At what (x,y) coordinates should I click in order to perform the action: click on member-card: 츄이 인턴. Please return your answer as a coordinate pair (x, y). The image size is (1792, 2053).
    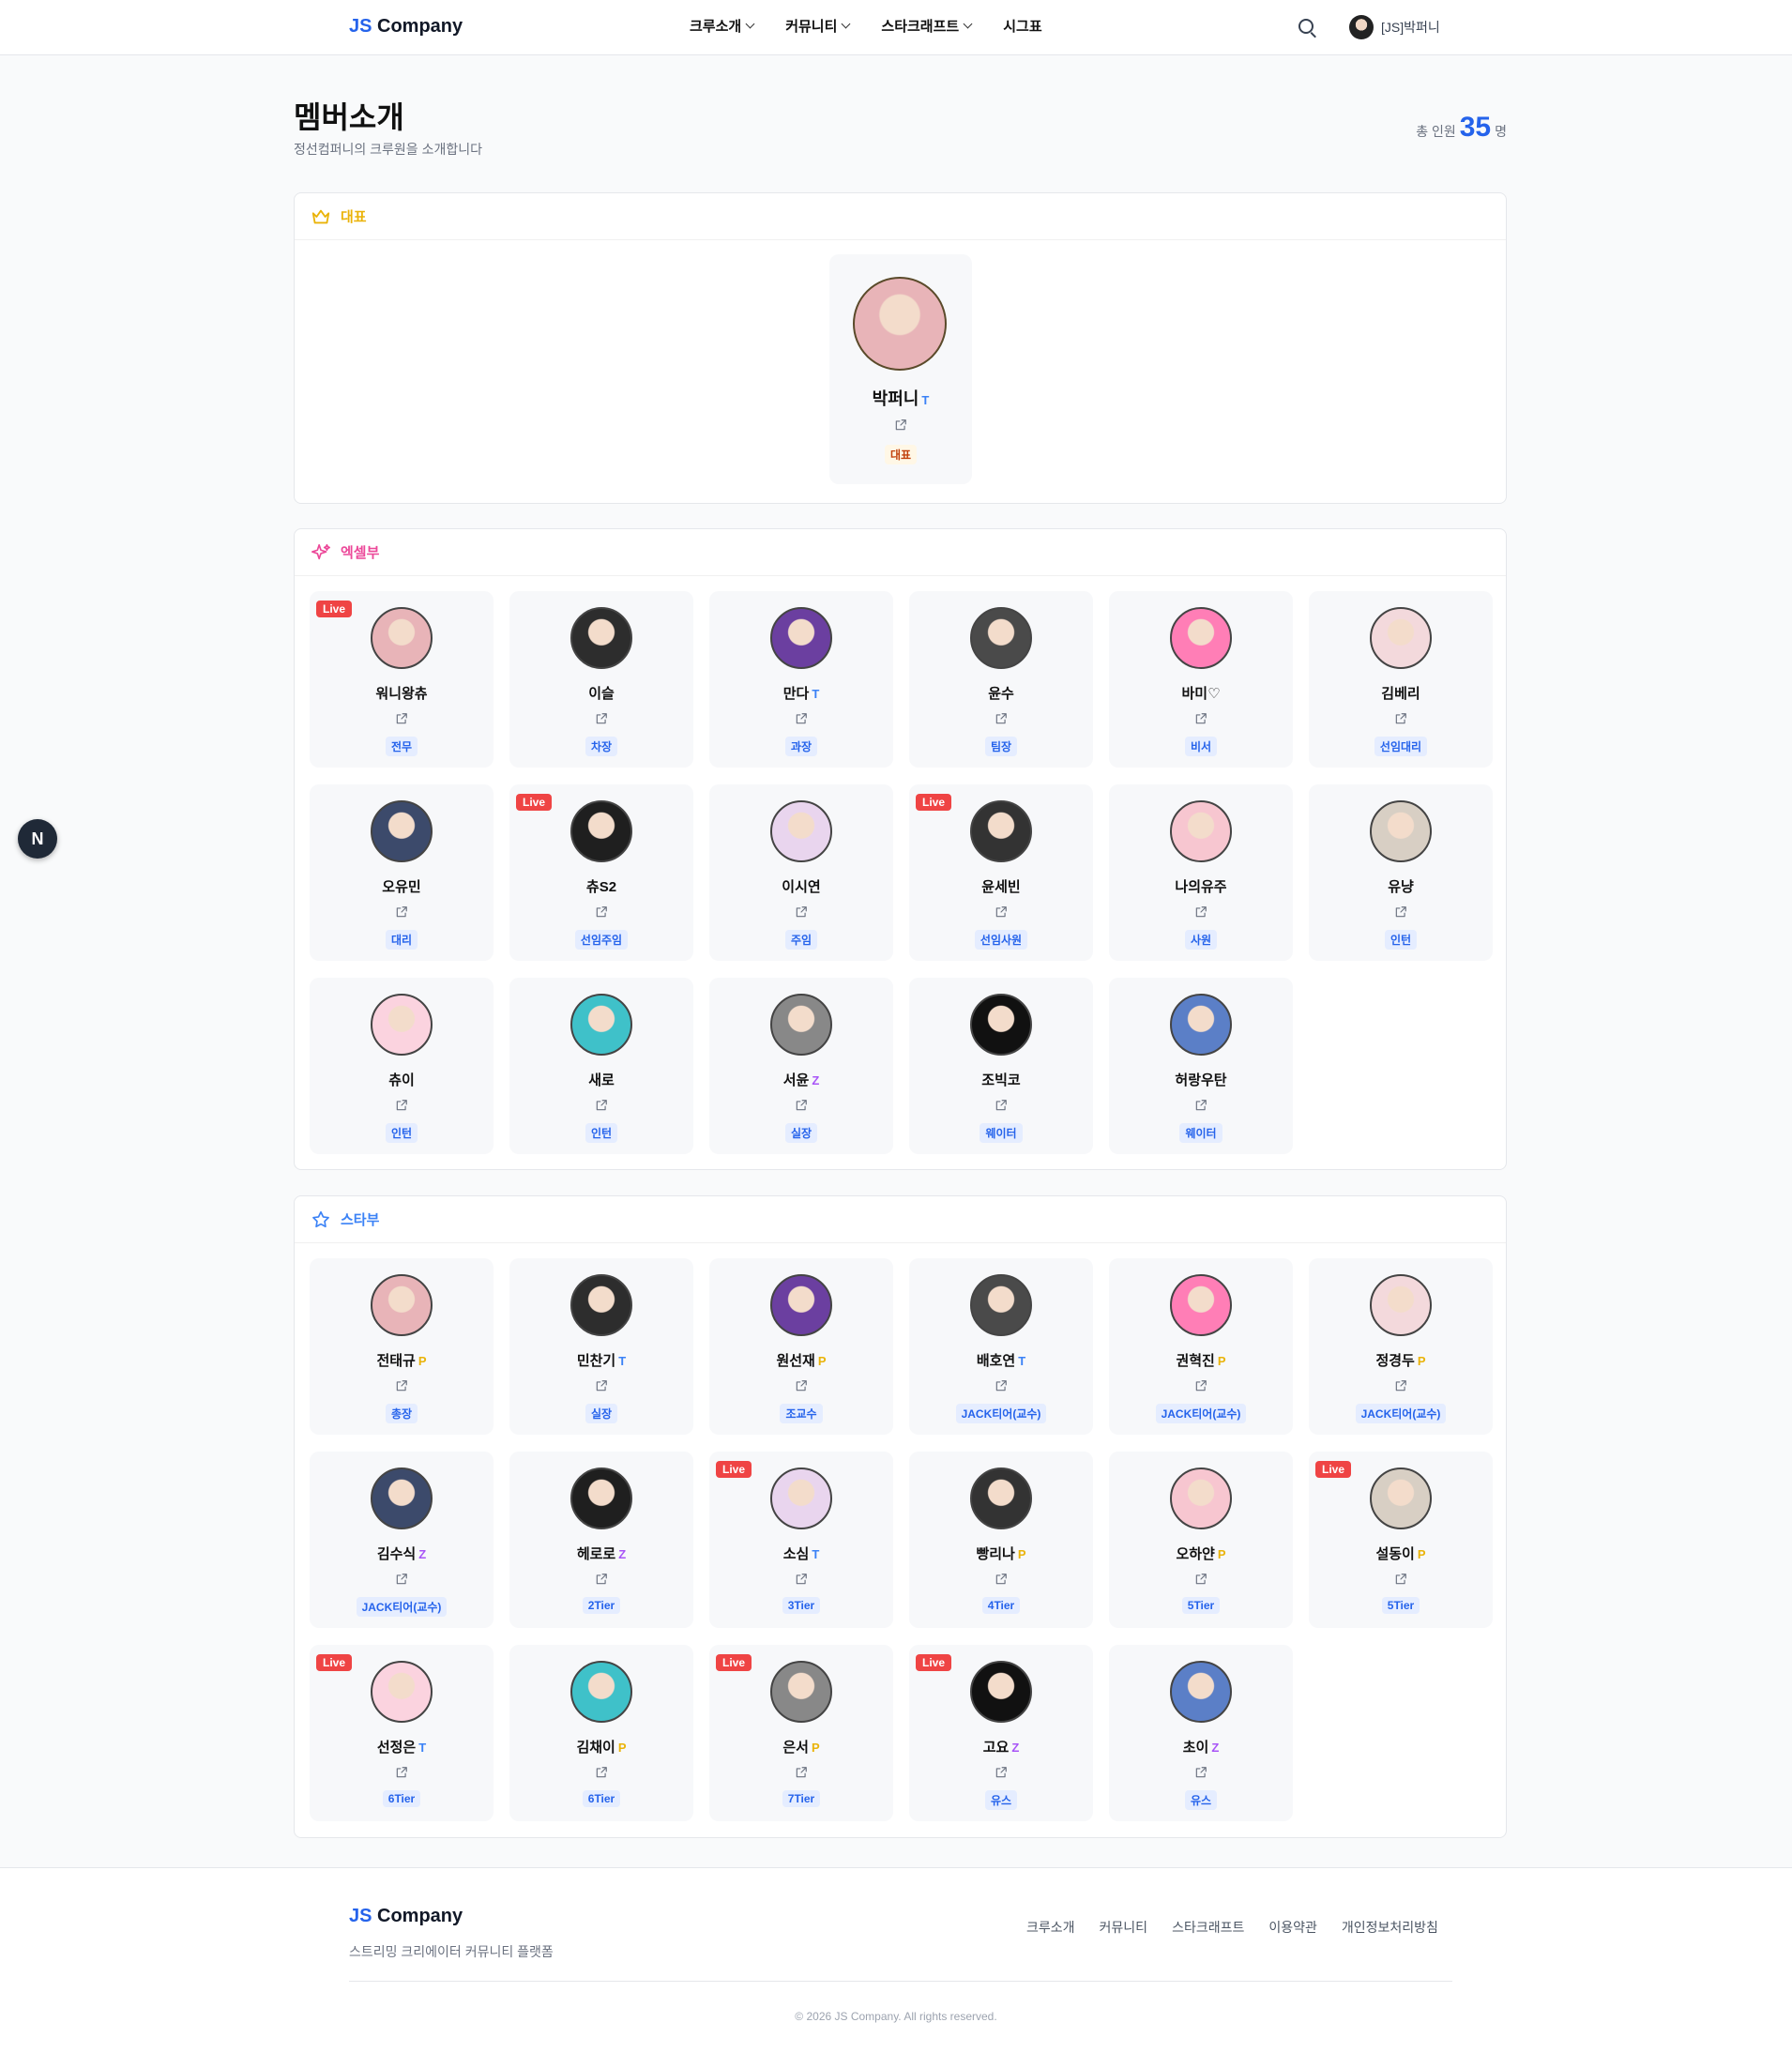
    Looking at the image, I should click on (402, 1066).